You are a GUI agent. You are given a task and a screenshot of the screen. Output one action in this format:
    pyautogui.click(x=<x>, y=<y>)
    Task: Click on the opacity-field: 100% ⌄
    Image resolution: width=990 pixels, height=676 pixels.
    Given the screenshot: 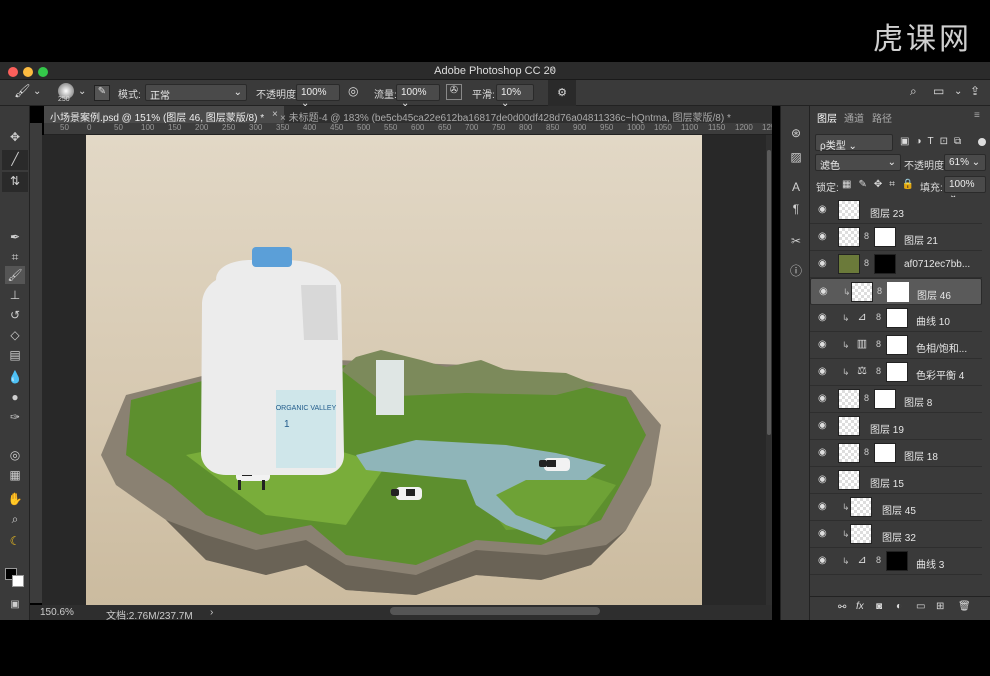 What is the action you would take?
    pyautogui.click(x=318, y=96)
    